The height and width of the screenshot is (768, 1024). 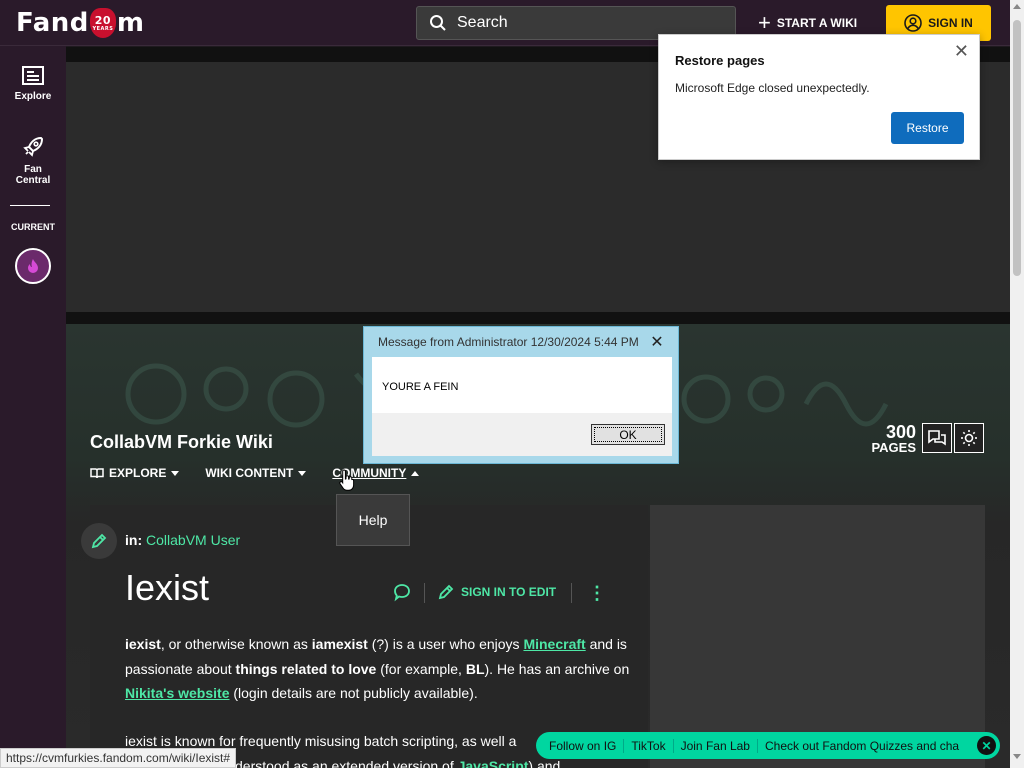 I want to click on categories: in: CollabVM User, so click(x=182, y=540).